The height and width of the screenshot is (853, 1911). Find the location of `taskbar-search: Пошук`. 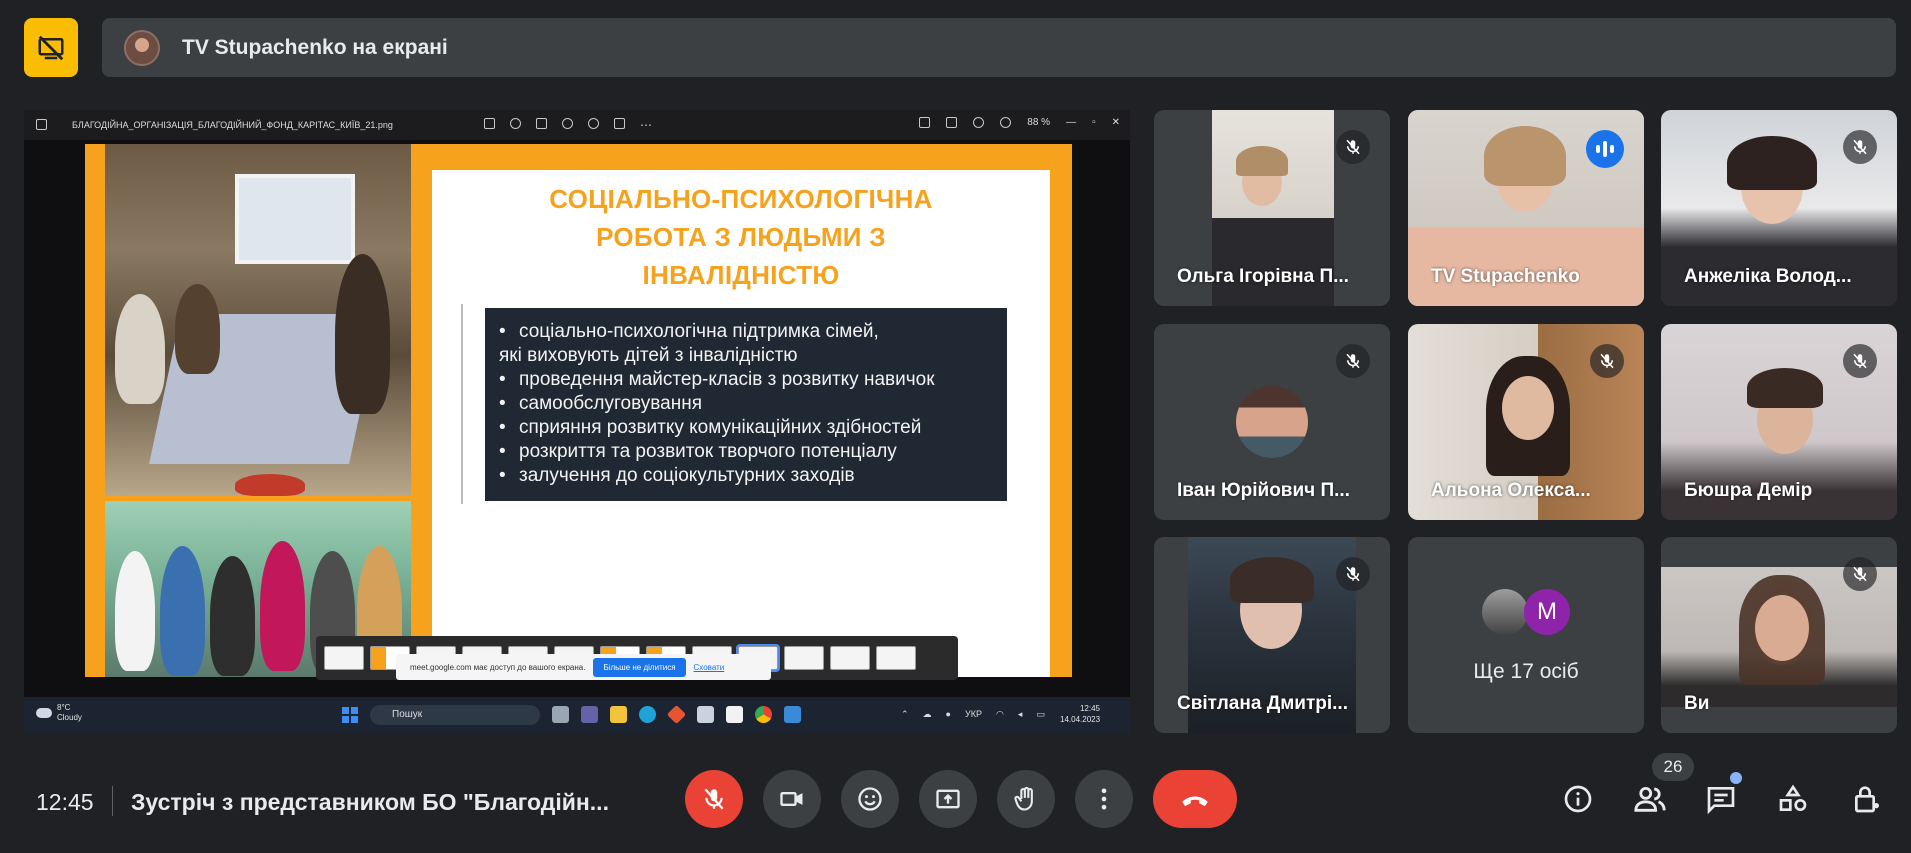

taskbar-search: Пошук is located at coordinates (455, 715).